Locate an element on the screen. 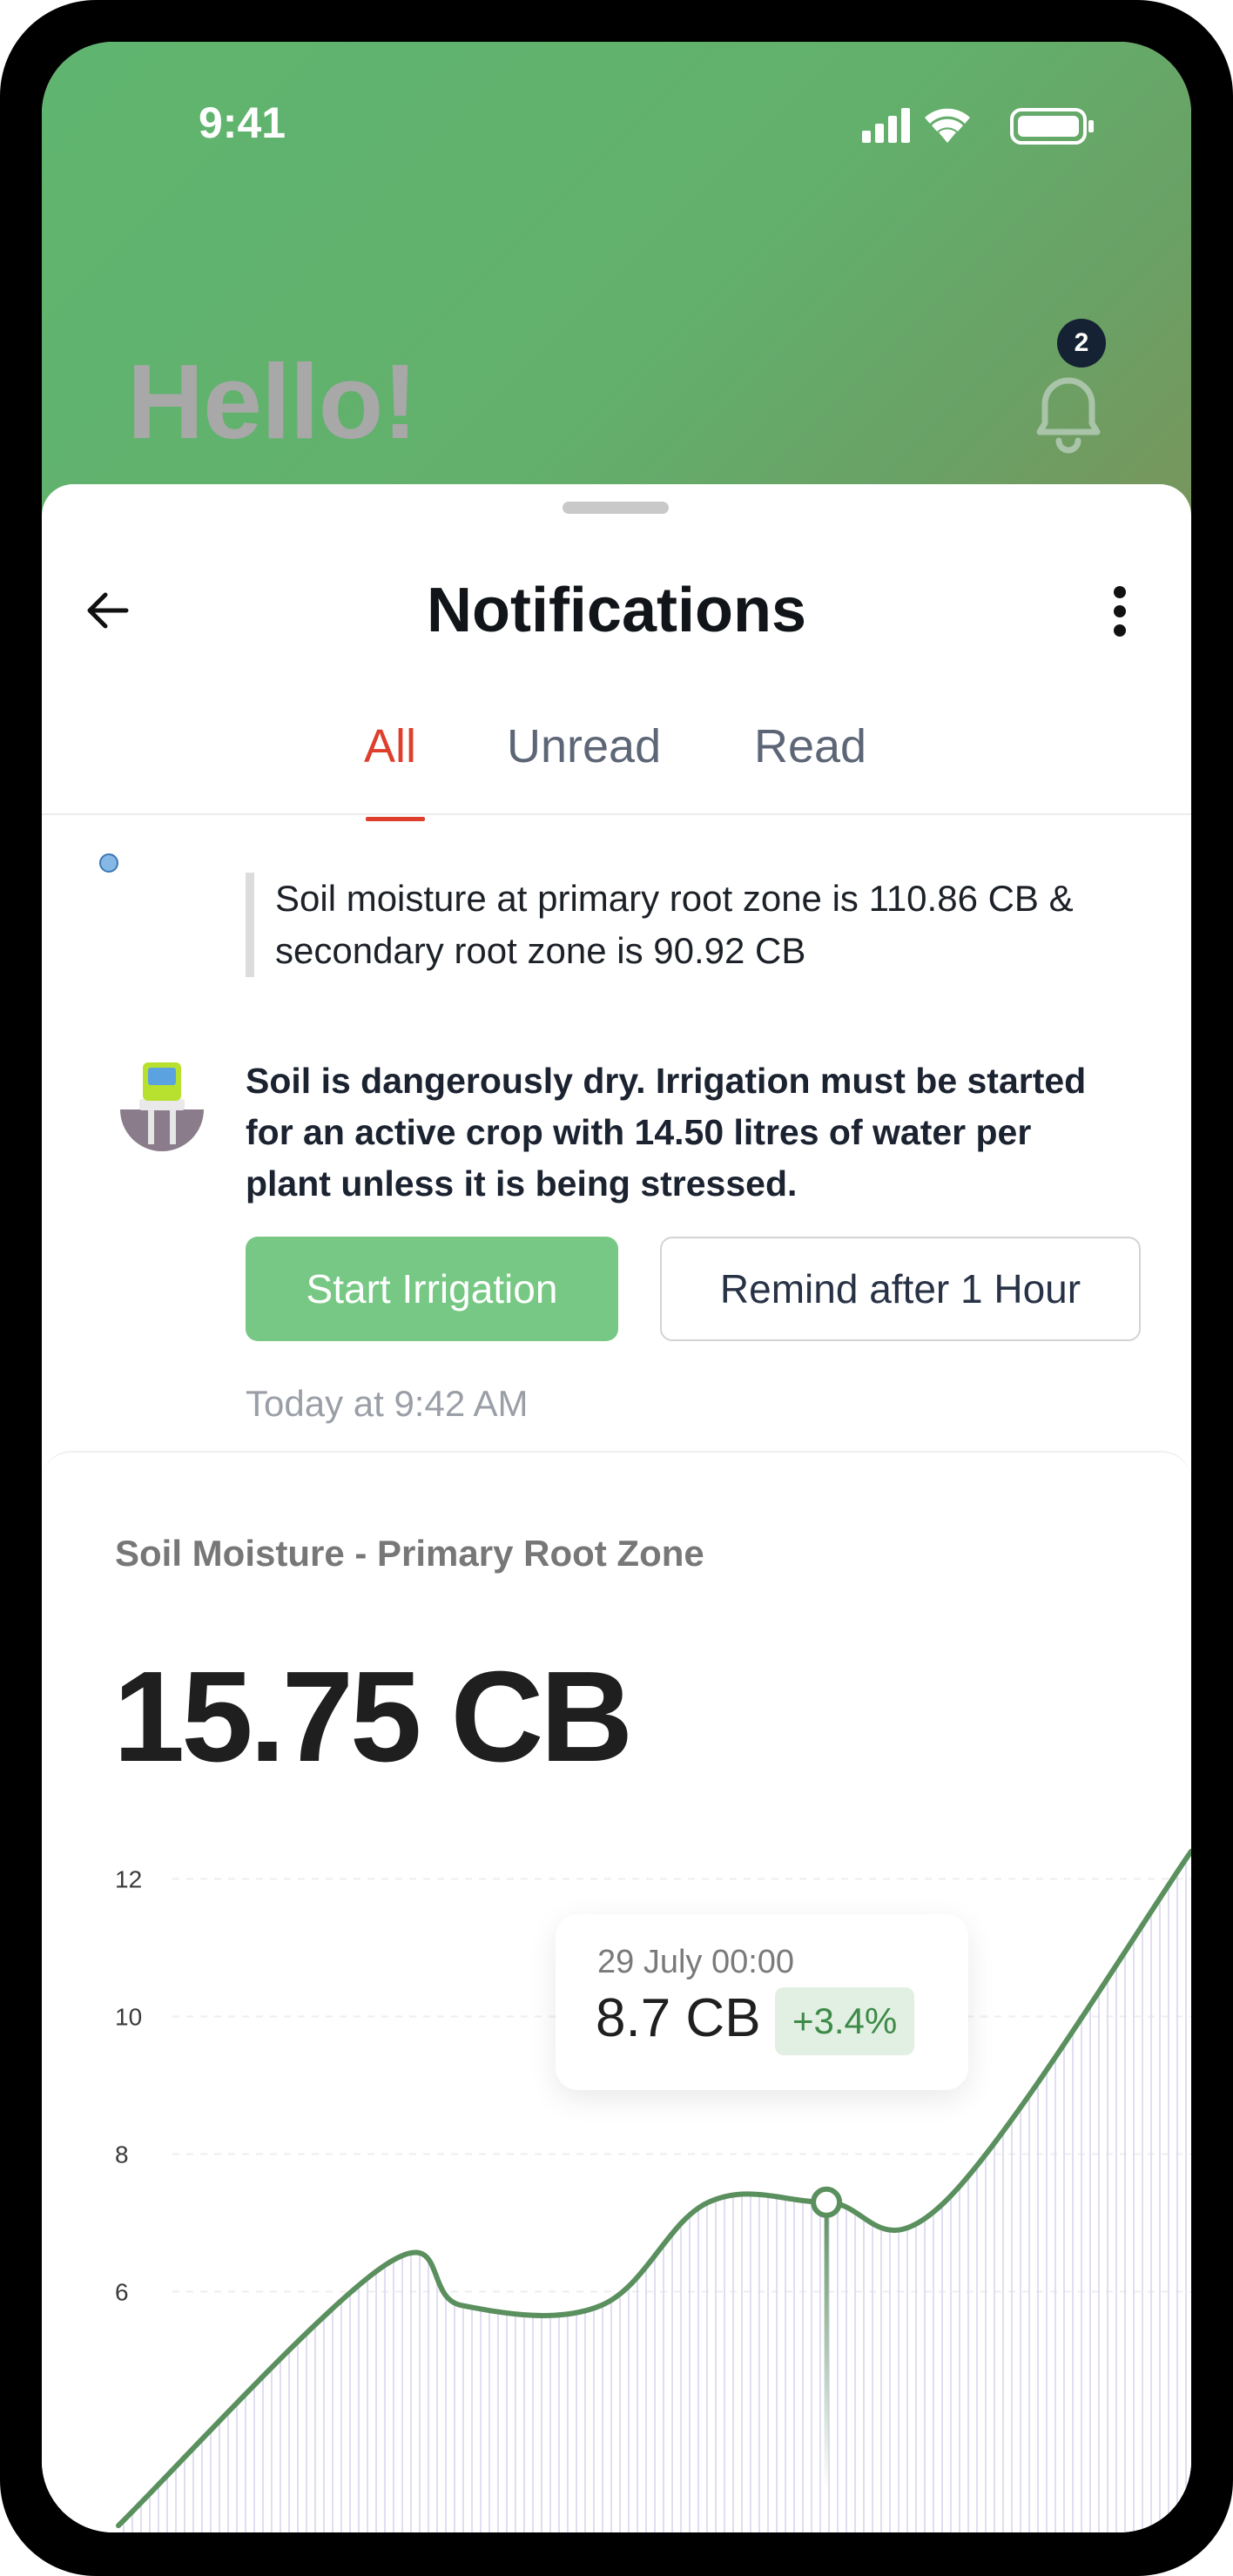 This screenshot has height=2576, width=1233. y-tick-label: 10 is located at coordinates (128, 2017).